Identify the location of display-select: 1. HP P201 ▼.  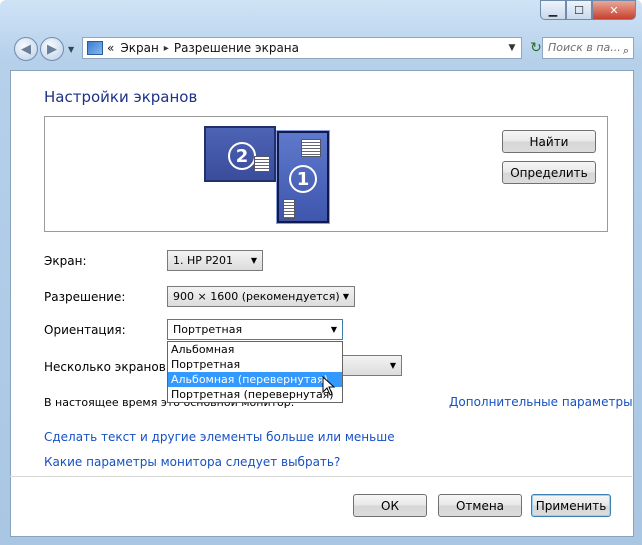
(215, 260).